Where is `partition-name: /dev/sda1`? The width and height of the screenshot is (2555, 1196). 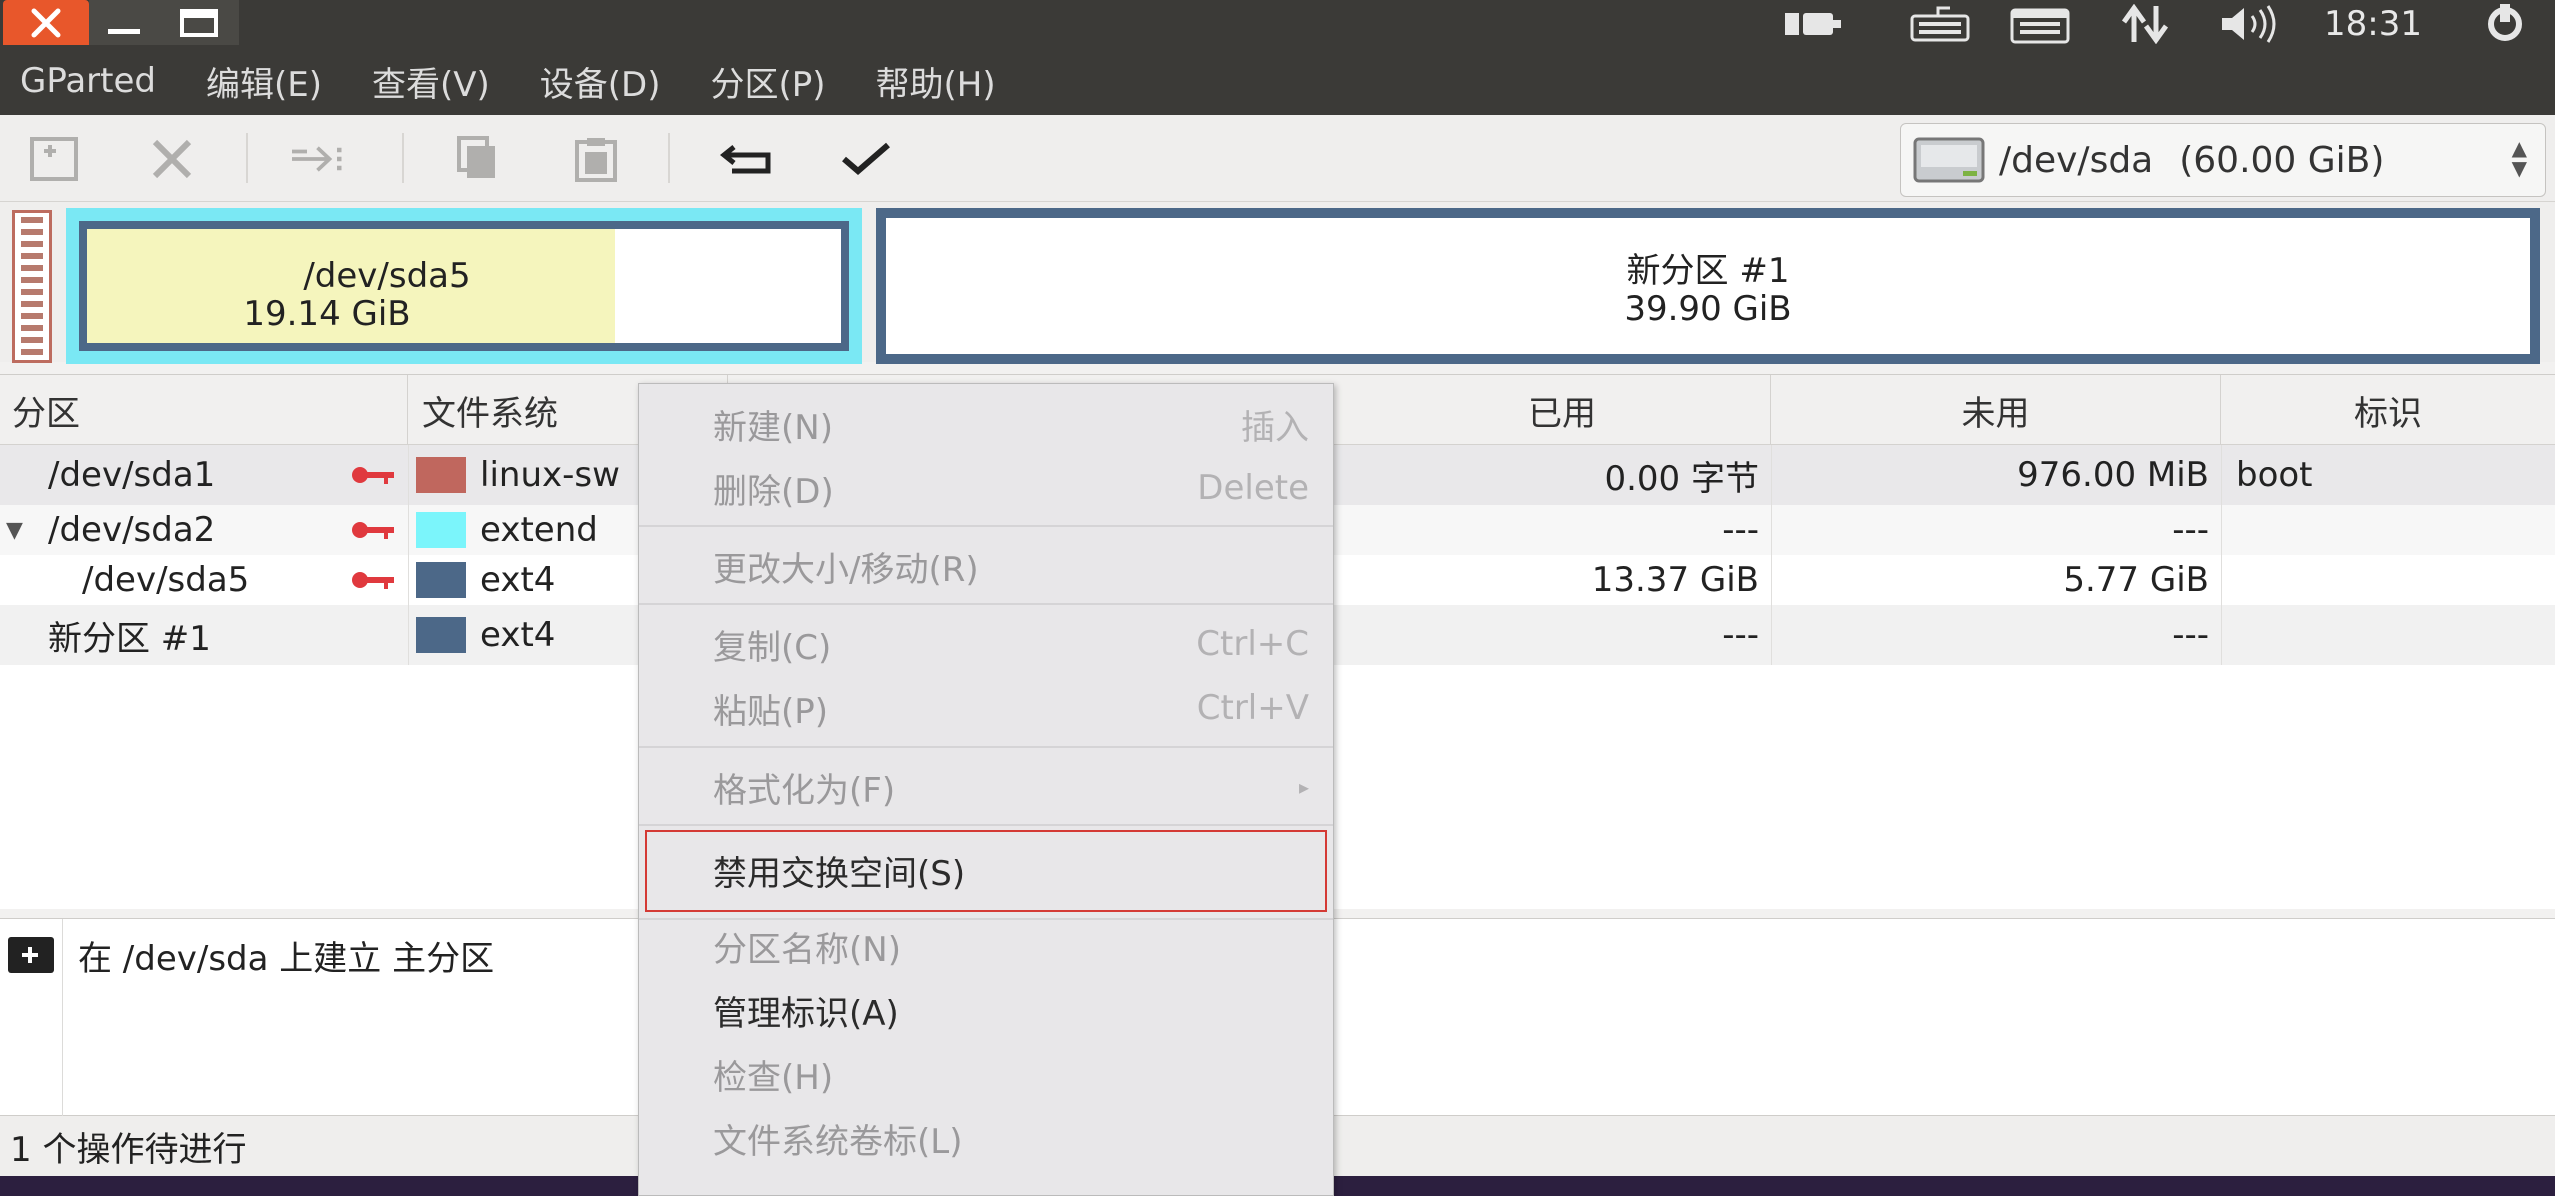
partition-name: /dev/sda1 is located at coordinates (132, 475).